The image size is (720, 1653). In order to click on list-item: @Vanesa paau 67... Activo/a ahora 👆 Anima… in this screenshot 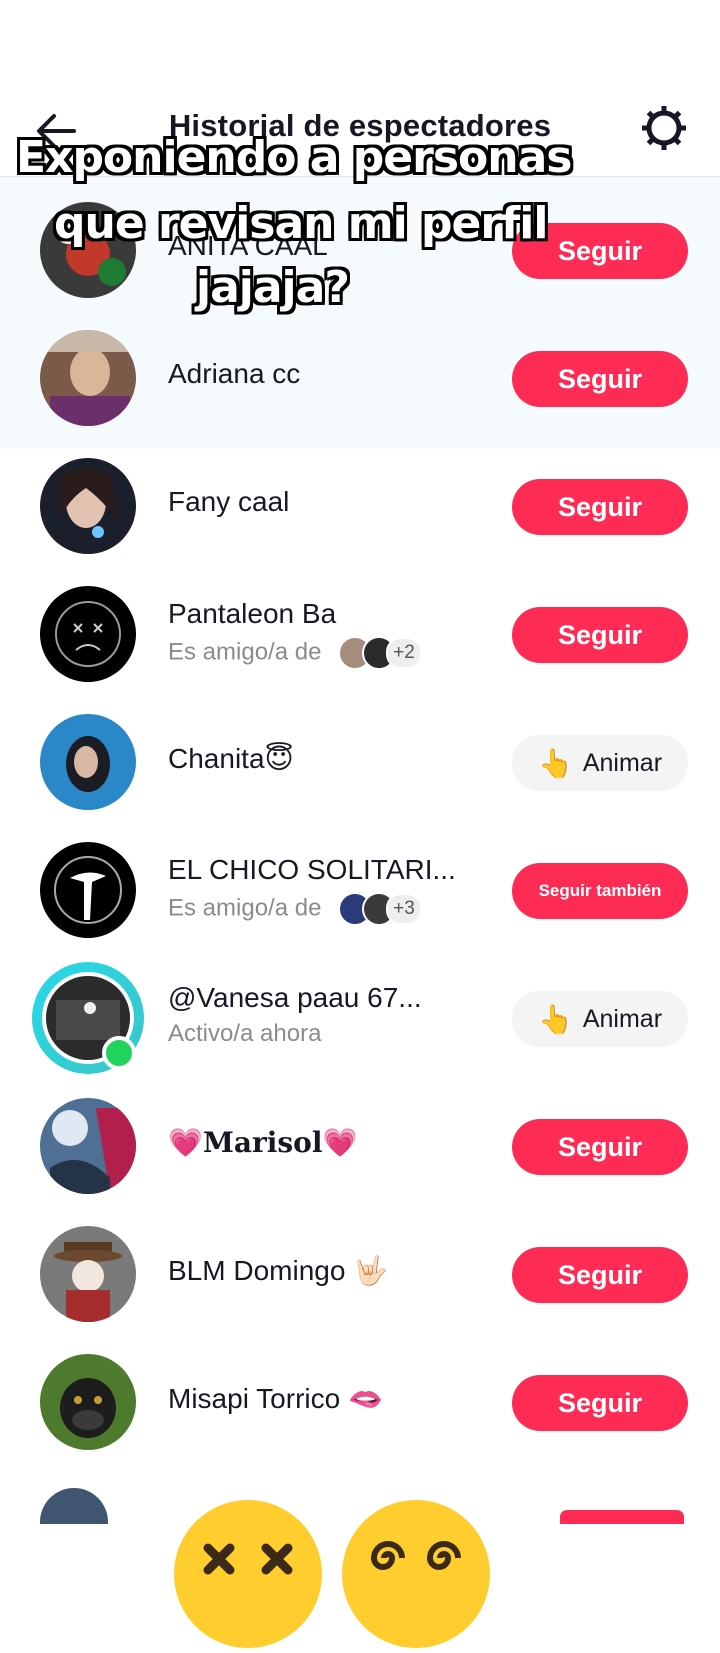, I will do `click(360, 1018)`.